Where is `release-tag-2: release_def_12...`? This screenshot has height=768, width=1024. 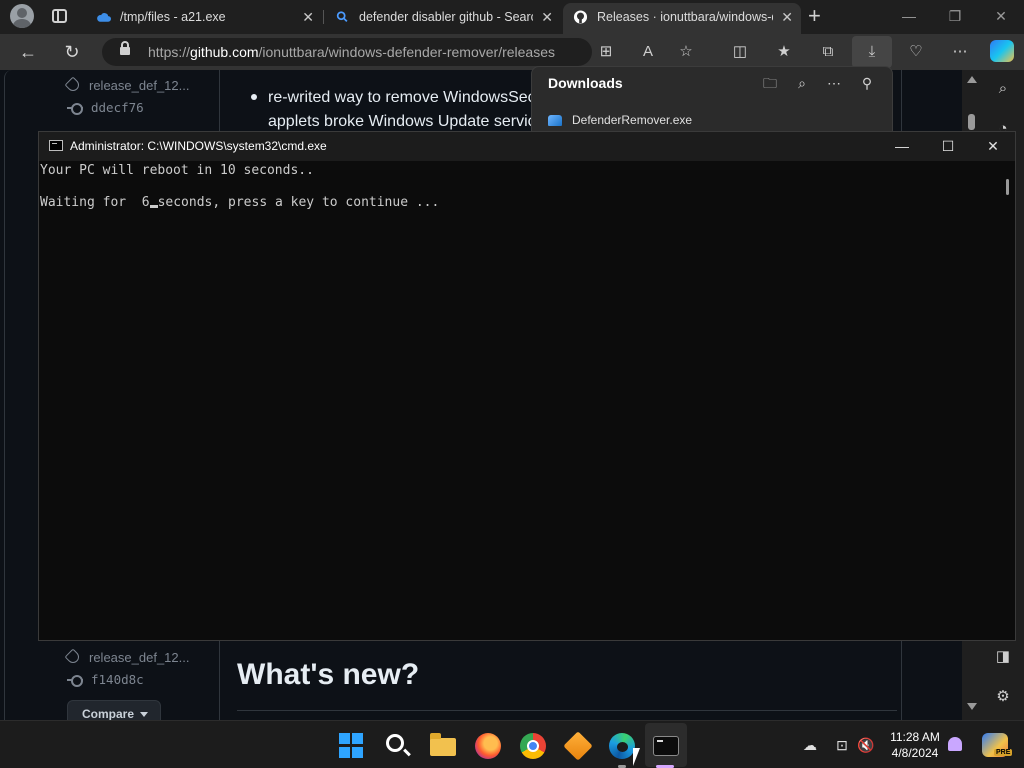 release-tag-2: release_def_12... is located at coordinates (127, 657).